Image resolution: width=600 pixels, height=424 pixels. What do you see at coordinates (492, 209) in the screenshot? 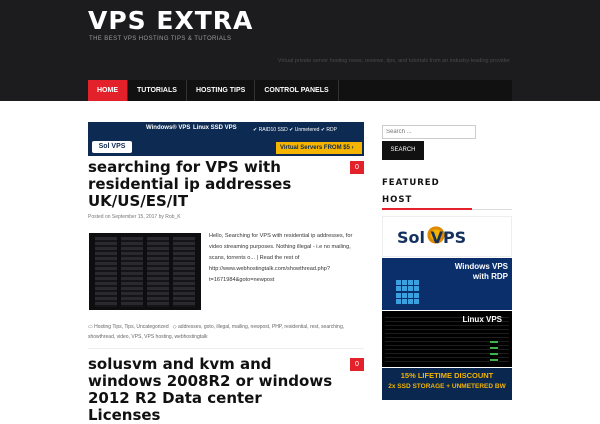
I see `widget-title-rule` at bounding box center [492, 209].